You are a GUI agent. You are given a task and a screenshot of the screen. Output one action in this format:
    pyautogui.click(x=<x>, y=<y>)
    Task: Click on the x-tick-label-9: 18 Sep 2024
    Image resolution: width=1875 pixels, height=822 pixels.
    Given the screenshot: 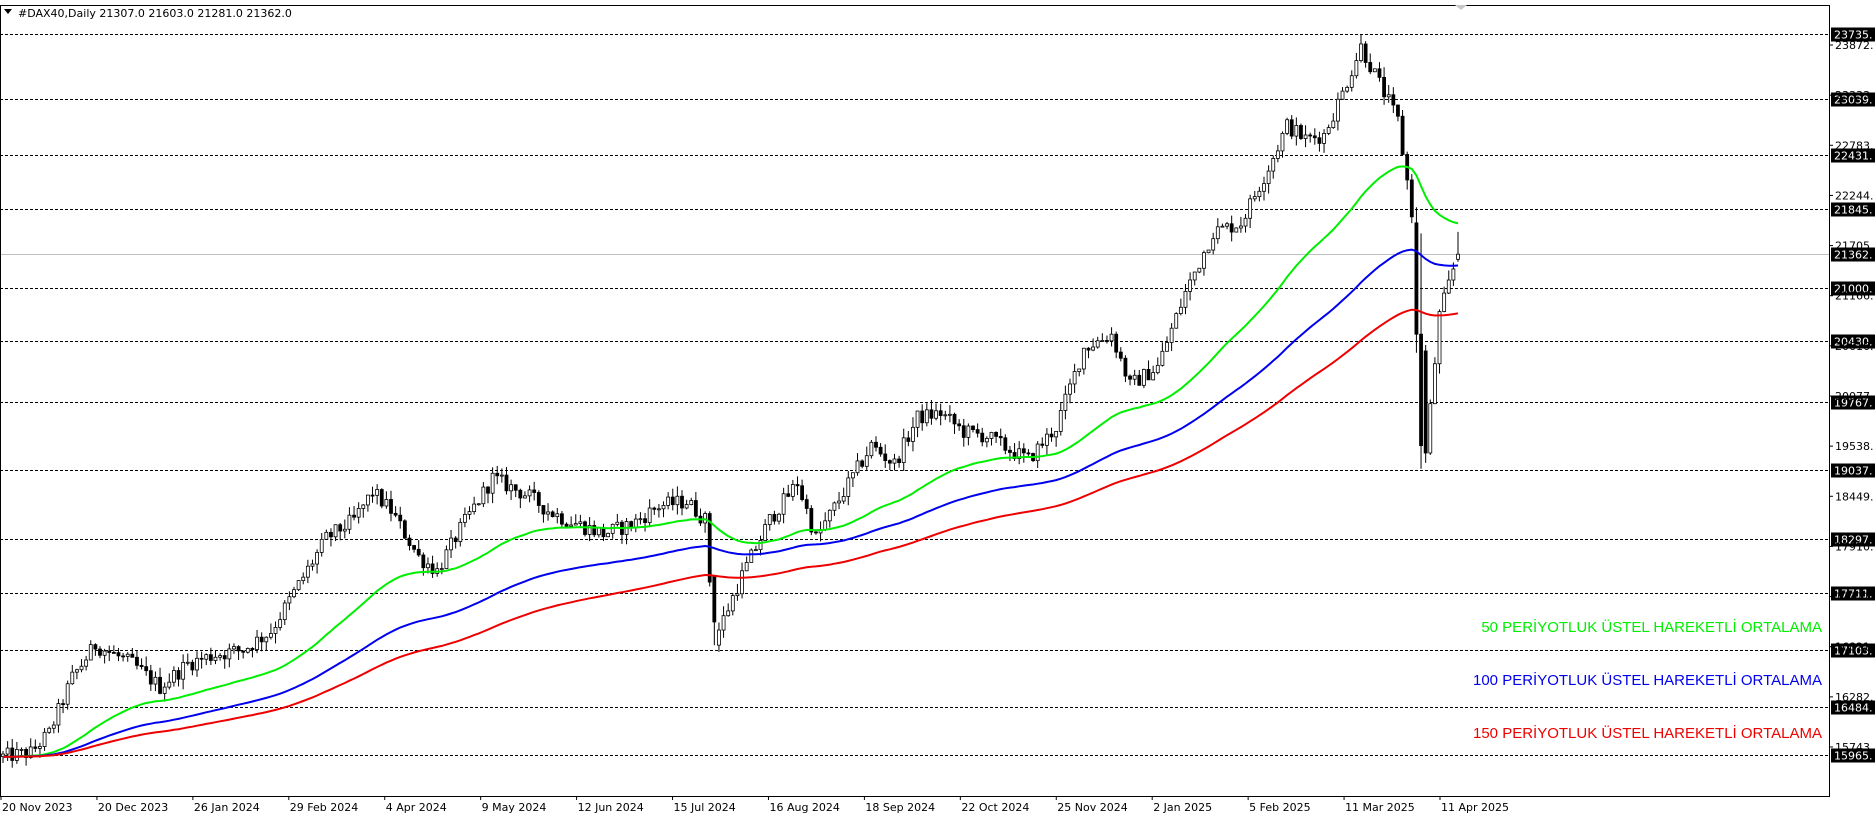 What is the action you would take?
    pyautogui.click(x=900, y=807)
    